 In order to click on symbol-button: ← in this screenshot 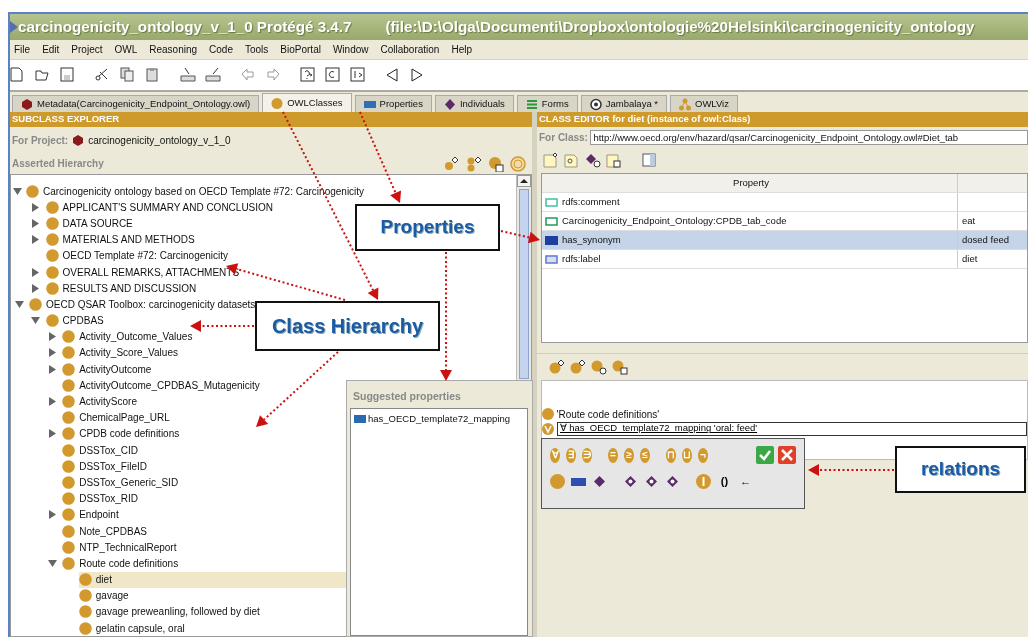, I will do `click(745, 481)`.